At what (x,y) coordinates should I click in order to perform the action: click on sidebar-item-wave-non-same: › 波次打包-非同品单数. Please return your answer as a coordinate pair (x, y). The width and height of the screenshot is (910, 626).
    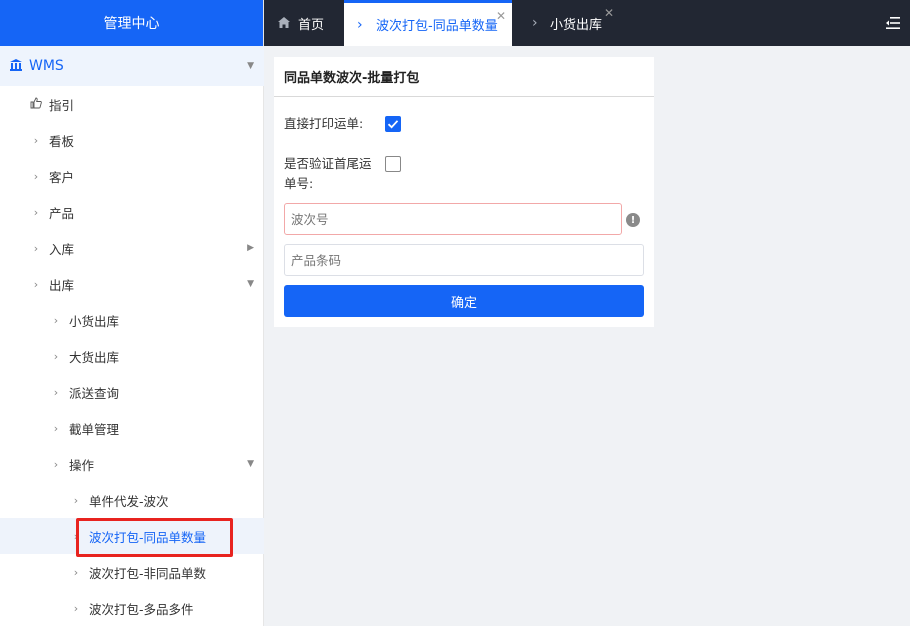
    Looking at the image, I should click on (132, 572).